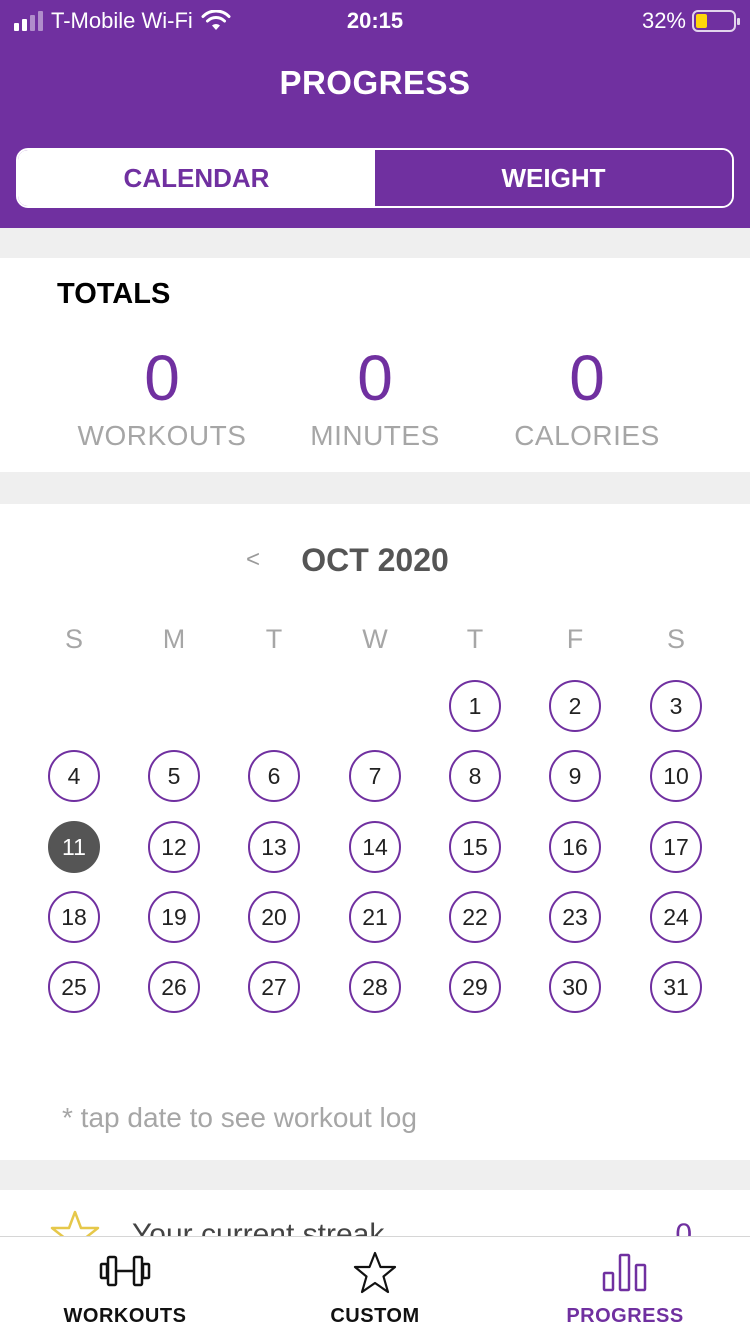 The height and width of the screenshot is (1334, 750). I want to click on status-bar: T-Mobile Wi-Fi 20:15 32%, so click(375, 20).